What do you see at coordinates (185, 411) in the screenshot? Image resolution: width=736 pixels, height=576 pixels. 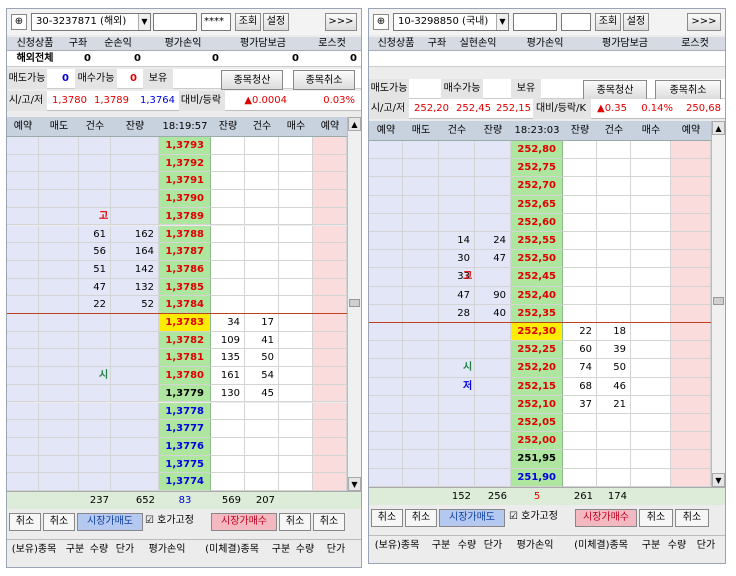 I see `price-cell: 1,3778` at bounding box center [185, 411].